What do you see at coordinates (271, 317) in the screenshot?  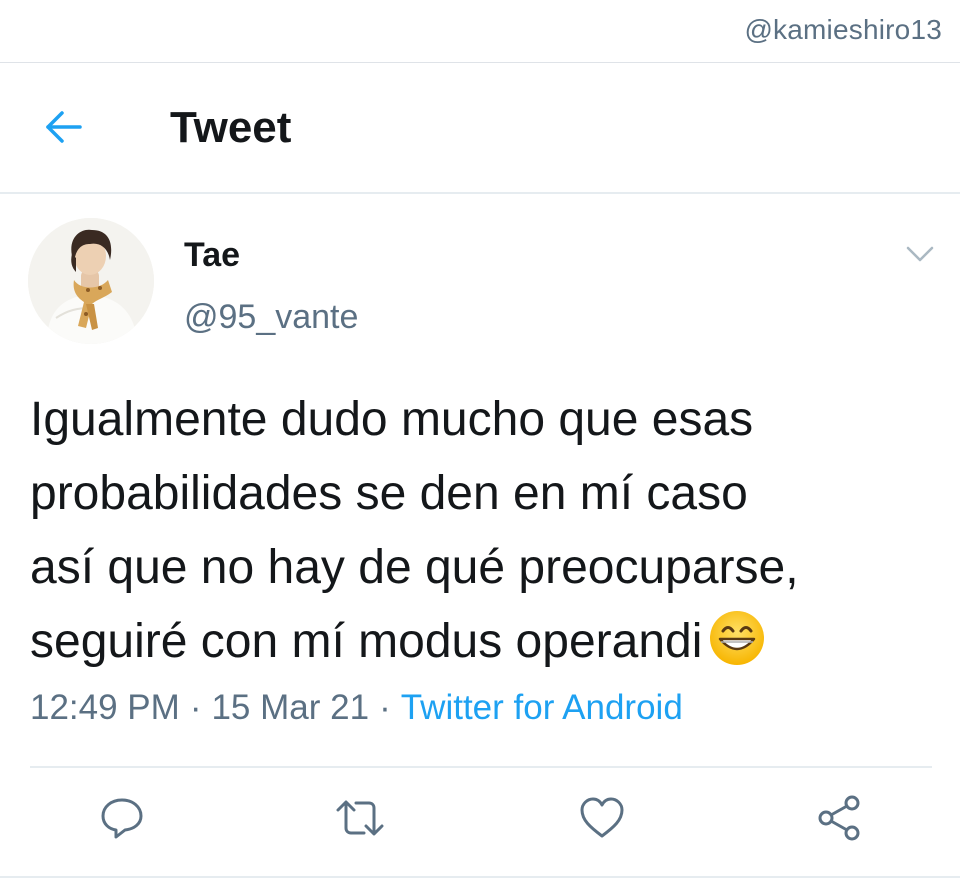 I see `author-handle: @95_vante` at bounding box center [271, 317].